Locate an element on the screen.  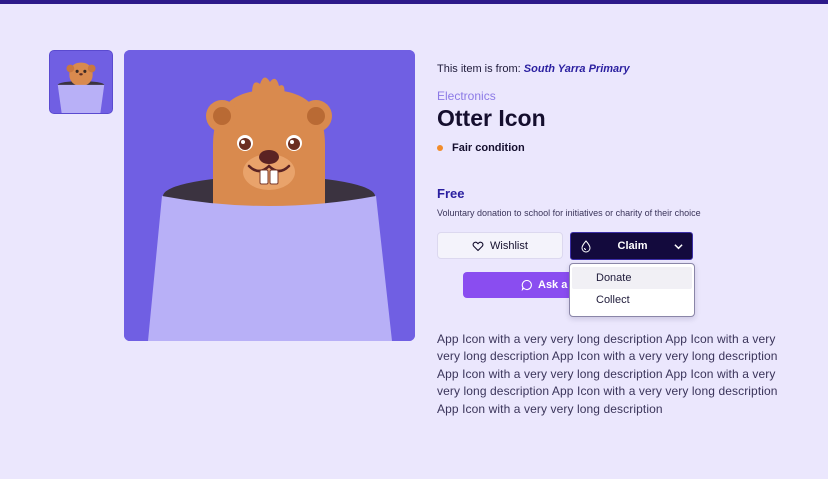
wishlist-button: Wishlist is located at coordinates (500, 245).